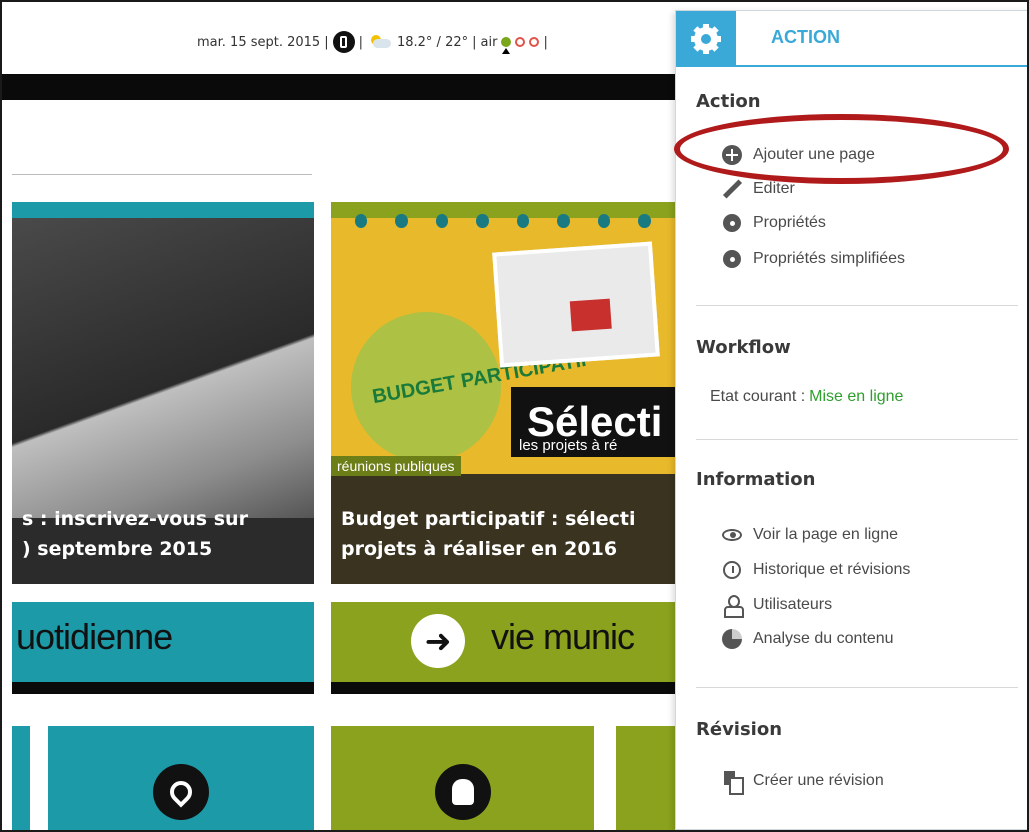 The height and width of the screenshot is (832, 1029). I want to click on playground-photo, so click(576, 304).